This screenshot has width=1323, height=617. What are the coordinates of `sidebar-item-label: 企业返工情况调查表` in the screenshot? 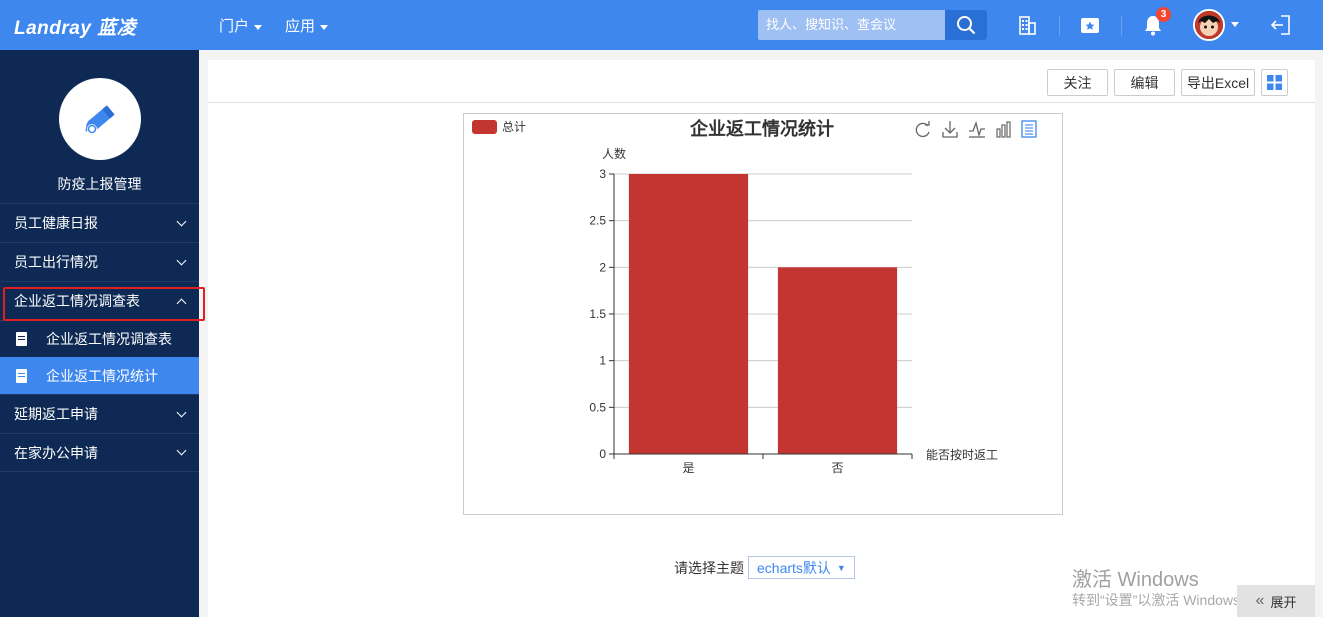 It's located at (77, 301).